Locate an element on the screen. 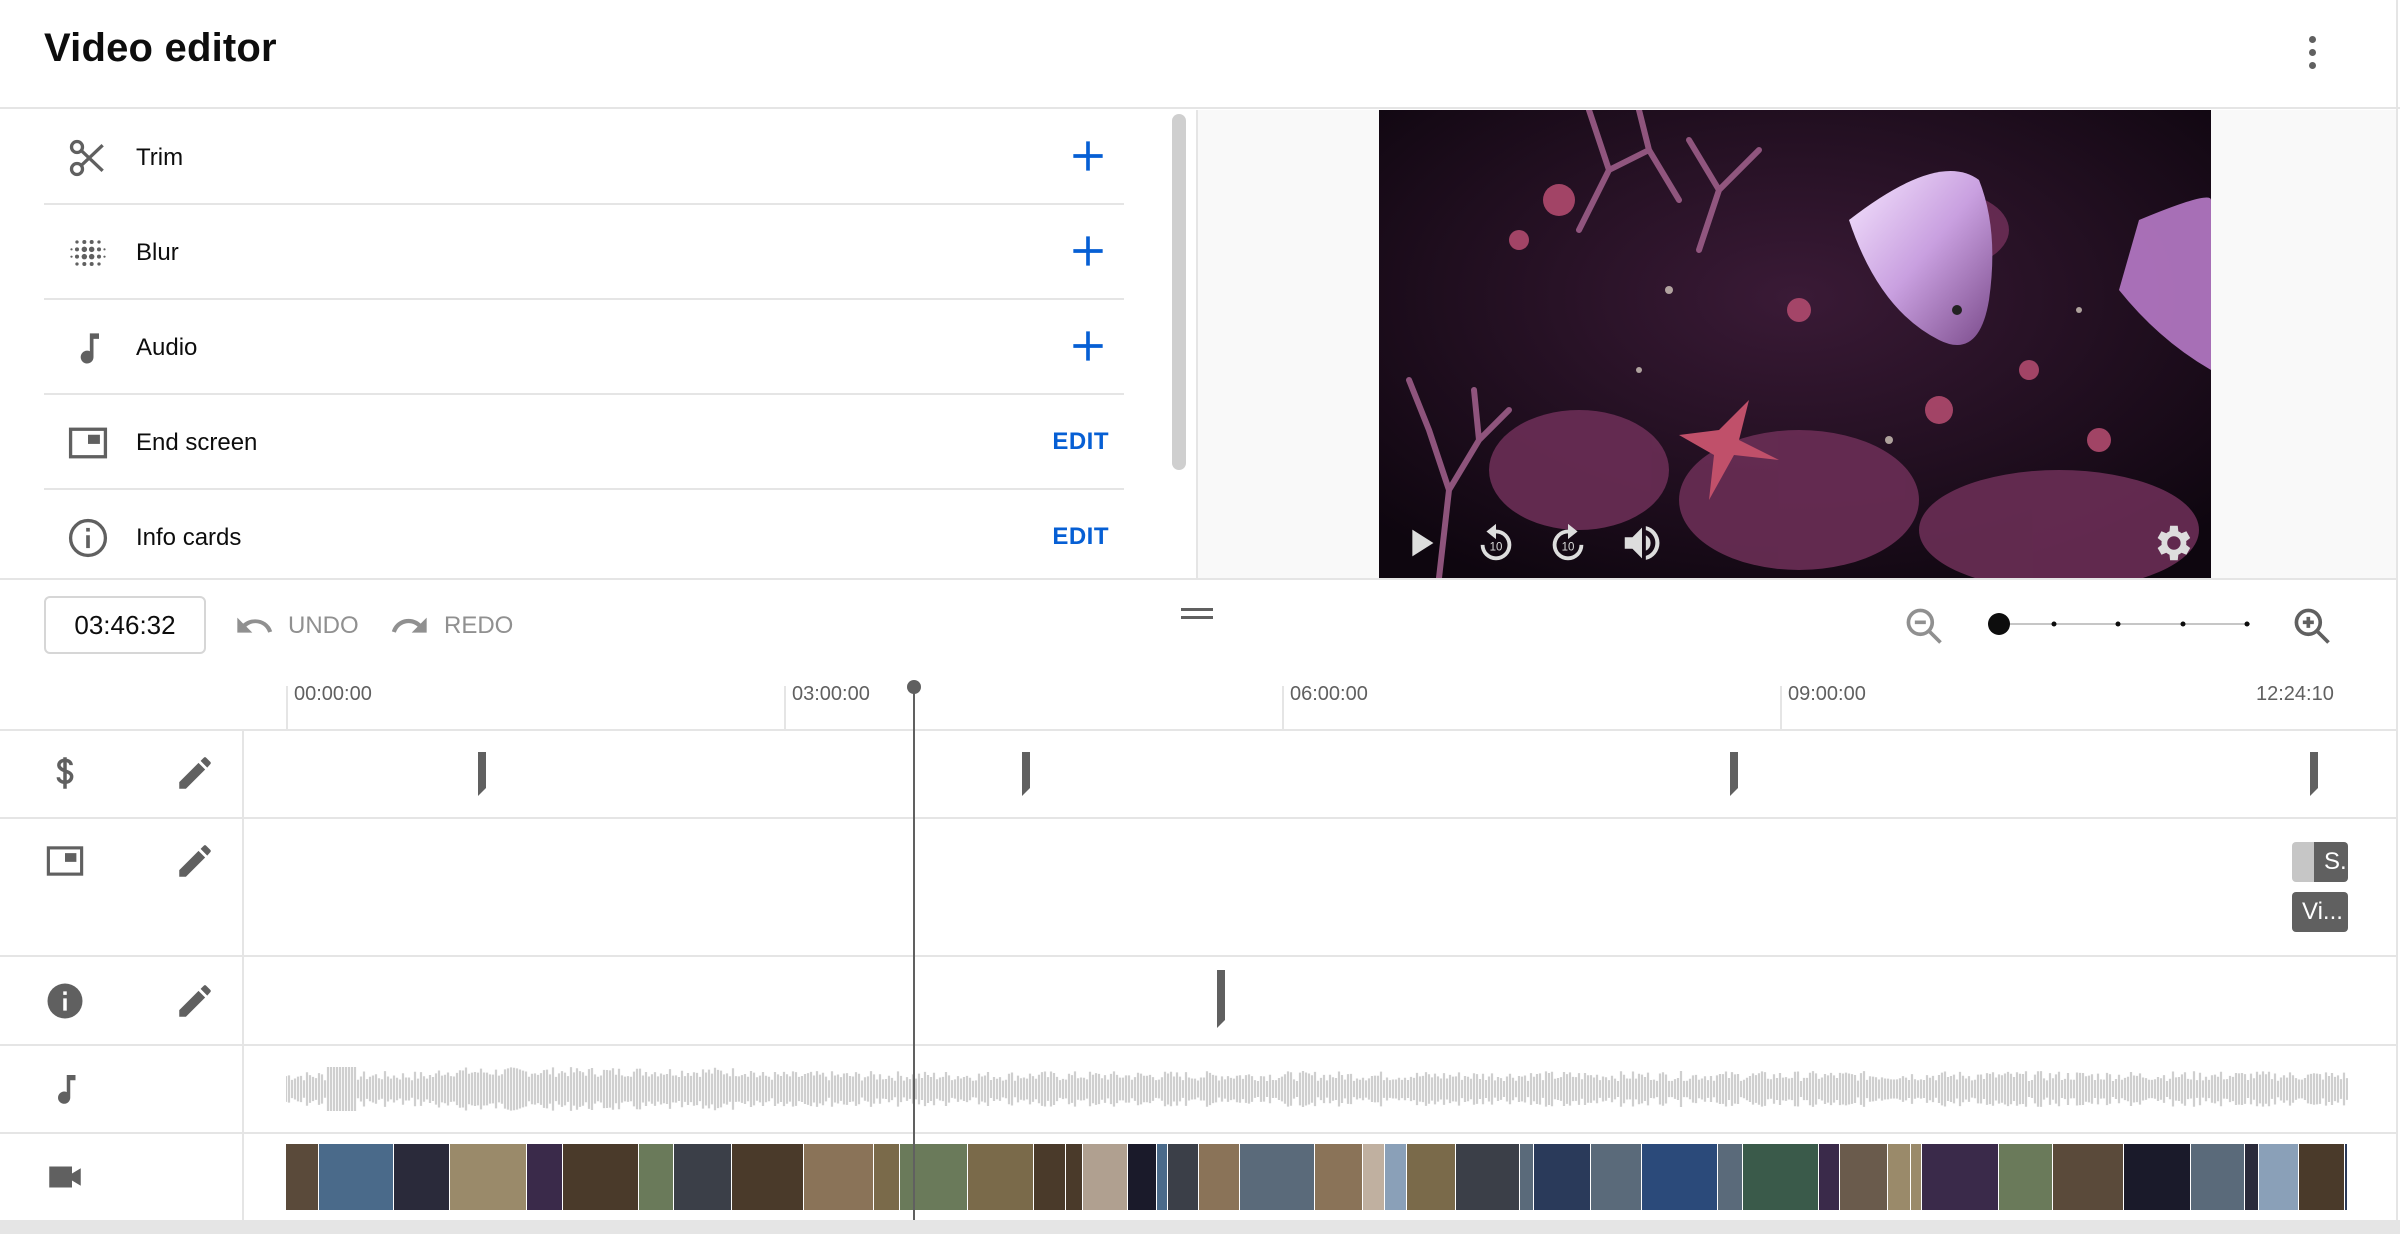 This screenshot has width=2400, height=1234. tool-row-end-screen: End screen EDIT is located at coordinates (584, 442).